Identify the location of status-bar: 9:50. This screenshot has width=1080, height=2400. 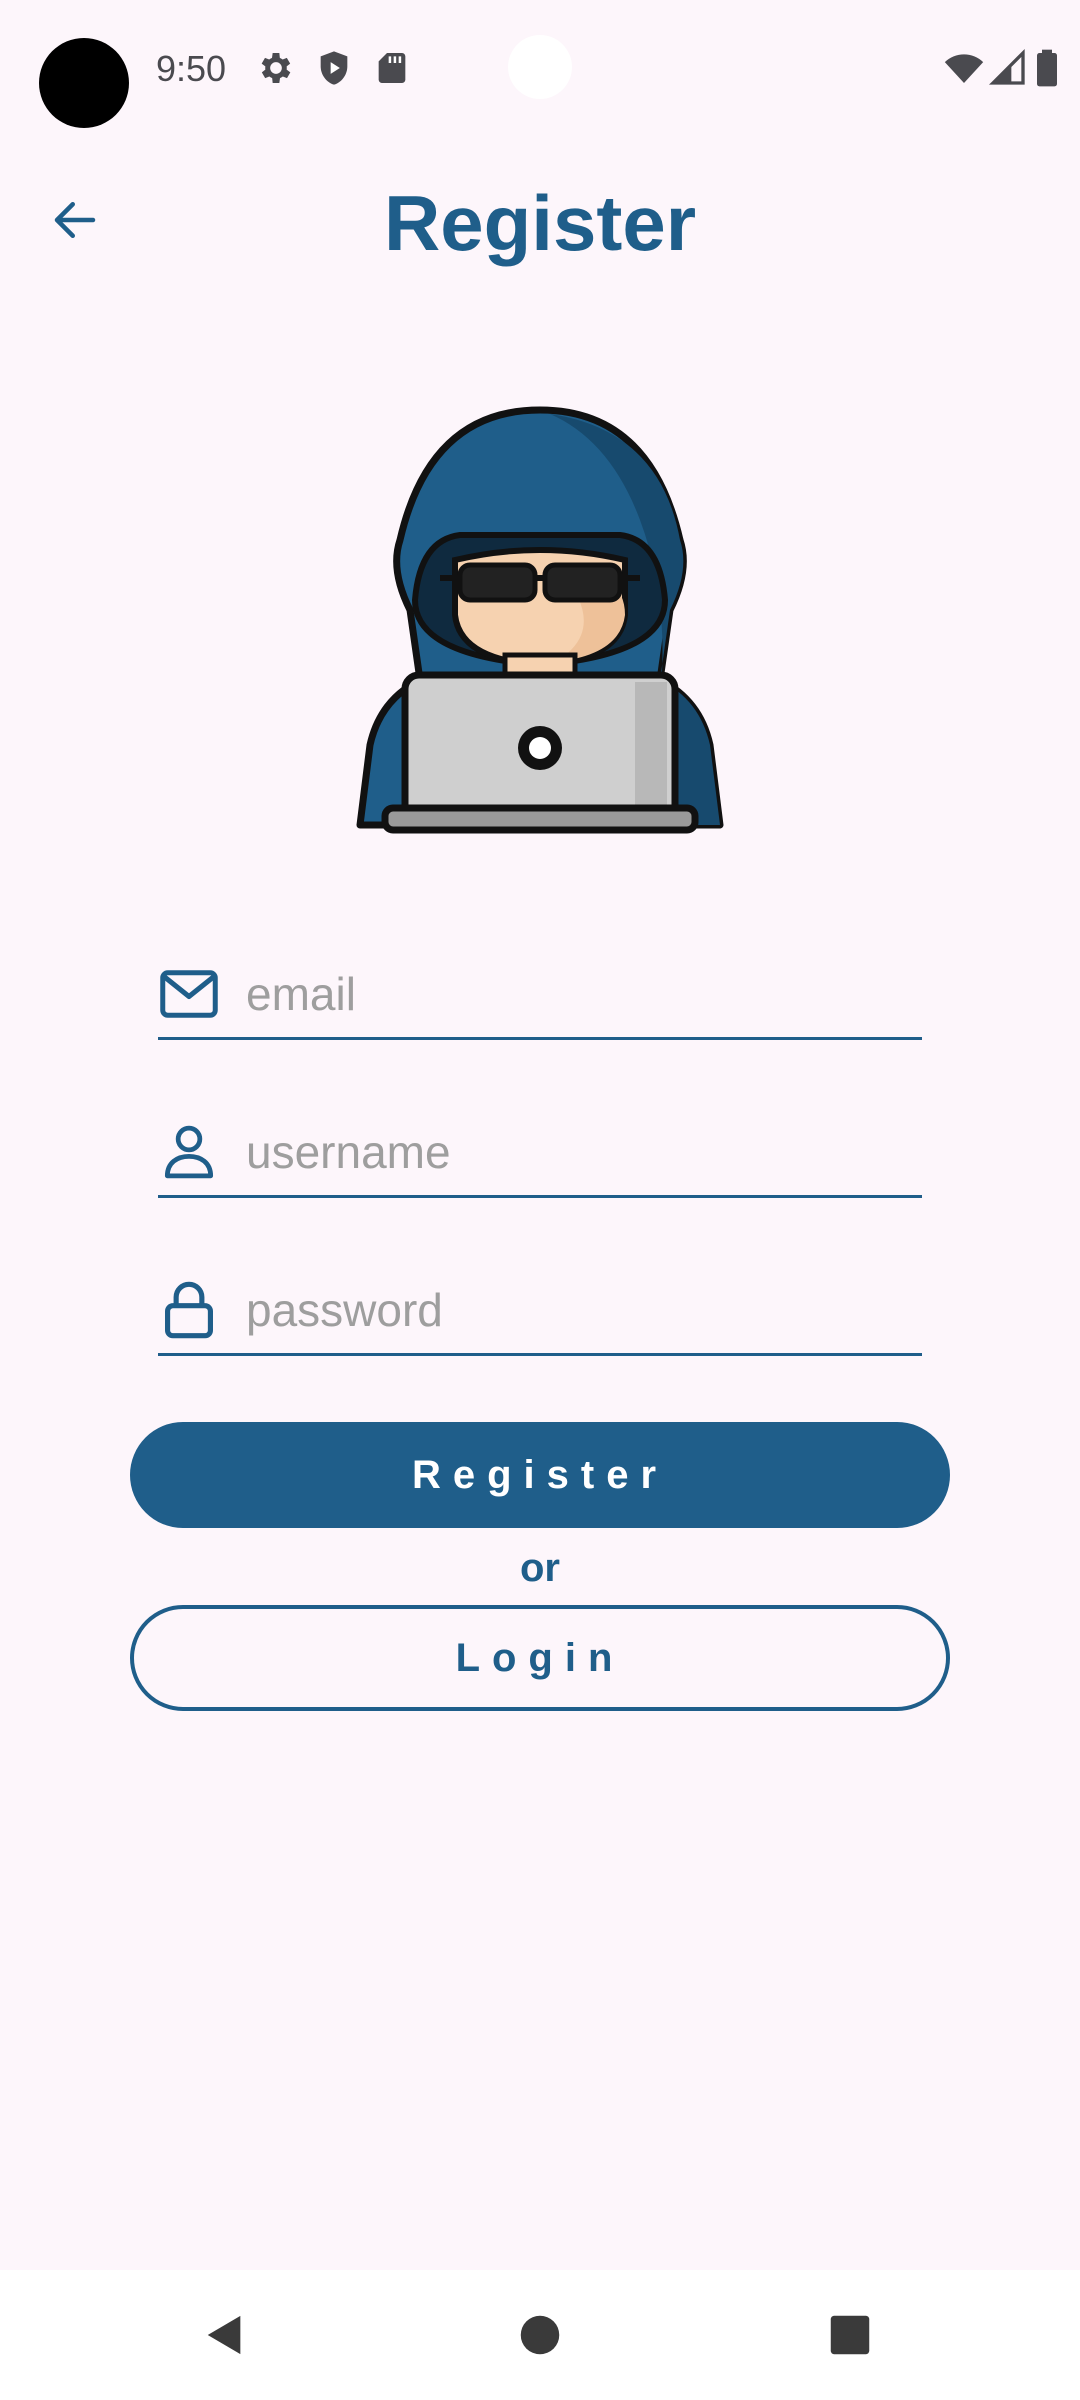
(540, 65).